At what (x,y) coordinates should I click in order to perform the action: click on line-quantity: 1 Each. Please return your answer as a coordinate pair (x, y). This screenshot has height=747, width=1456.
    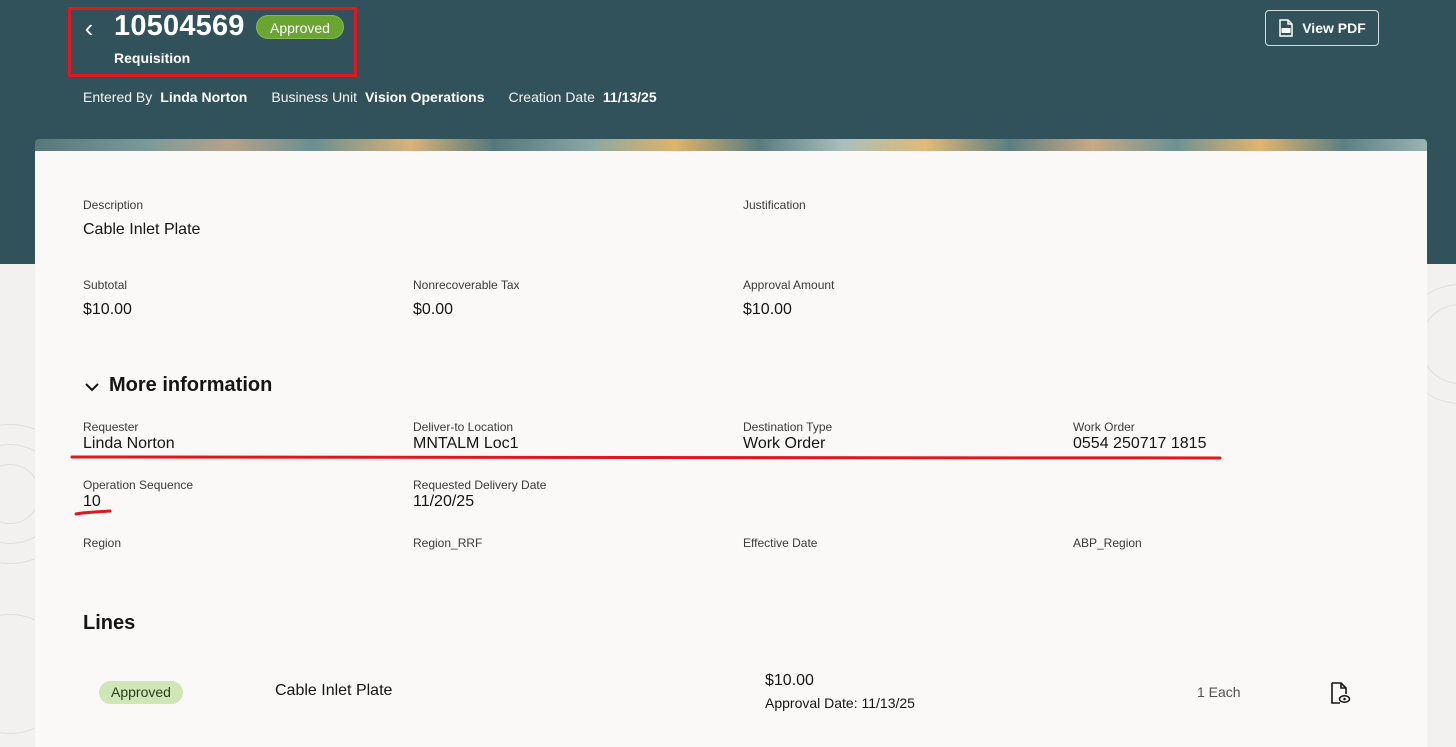
    Looking at the image, I should click on (1219, 692).